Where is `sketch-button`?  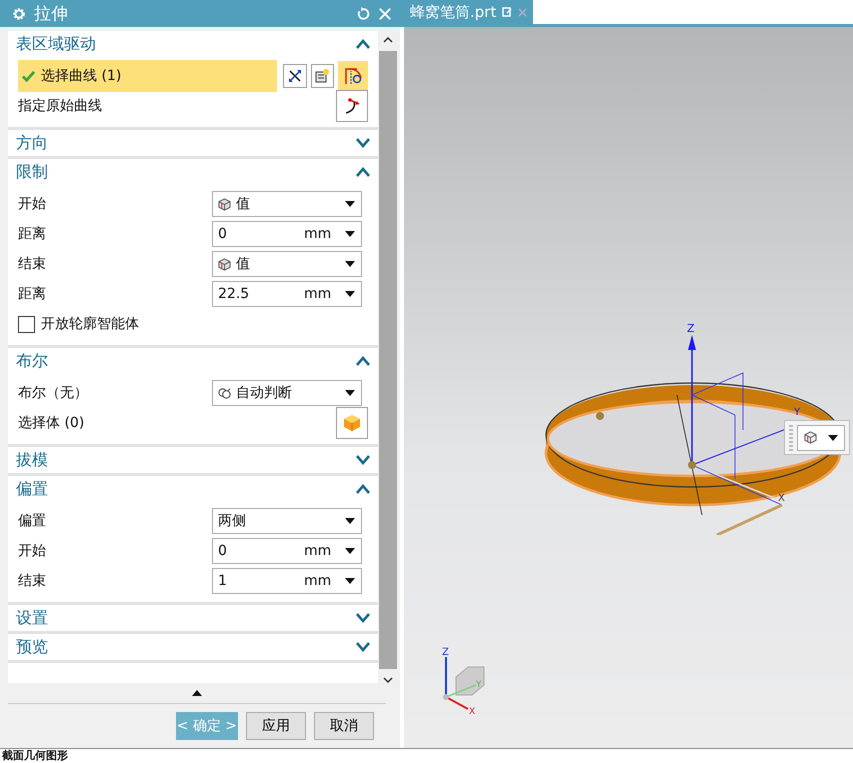
sketch-button is located at coordinates (322, 76).